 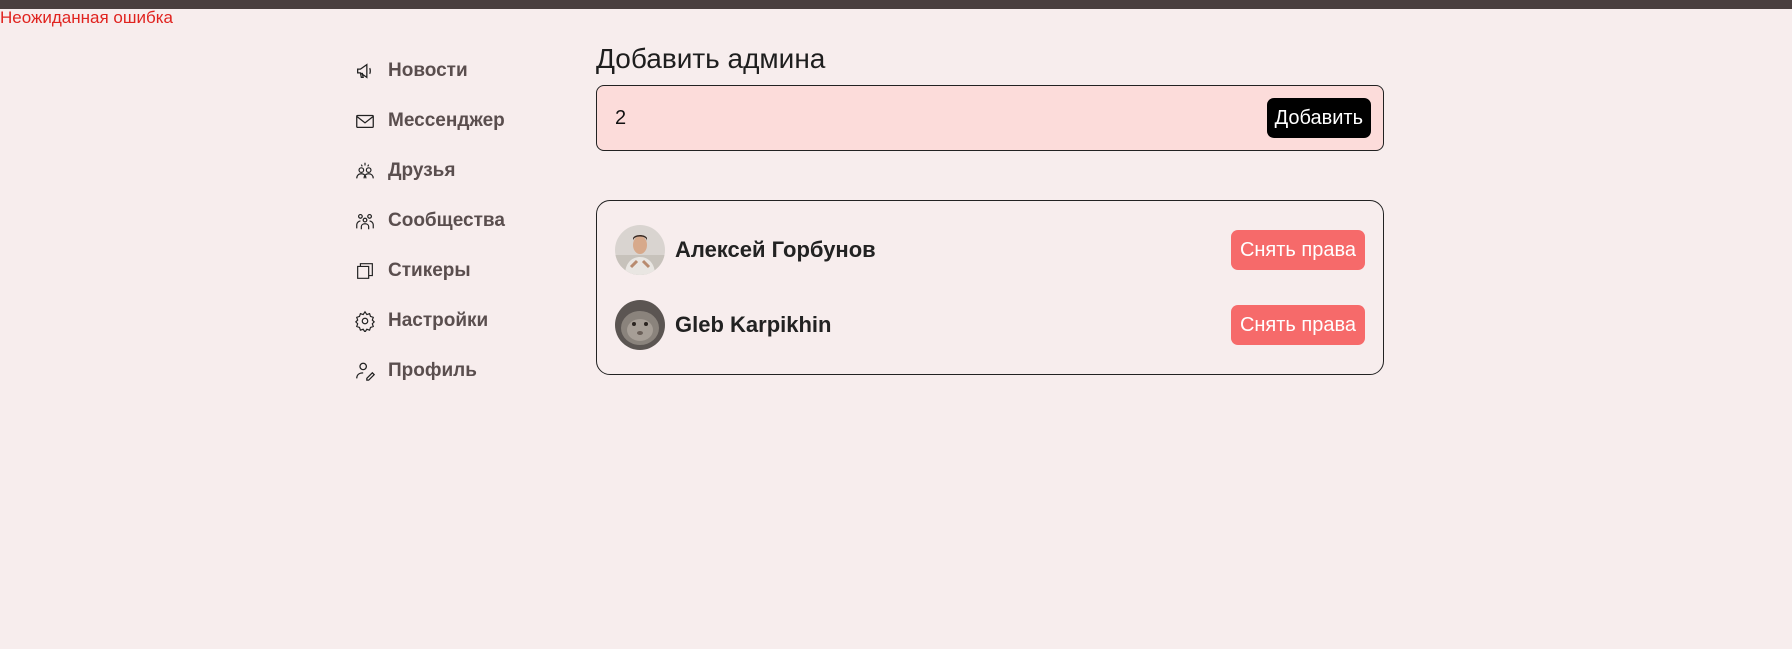 I want to click on top-bar, so click(x=896, y=4).